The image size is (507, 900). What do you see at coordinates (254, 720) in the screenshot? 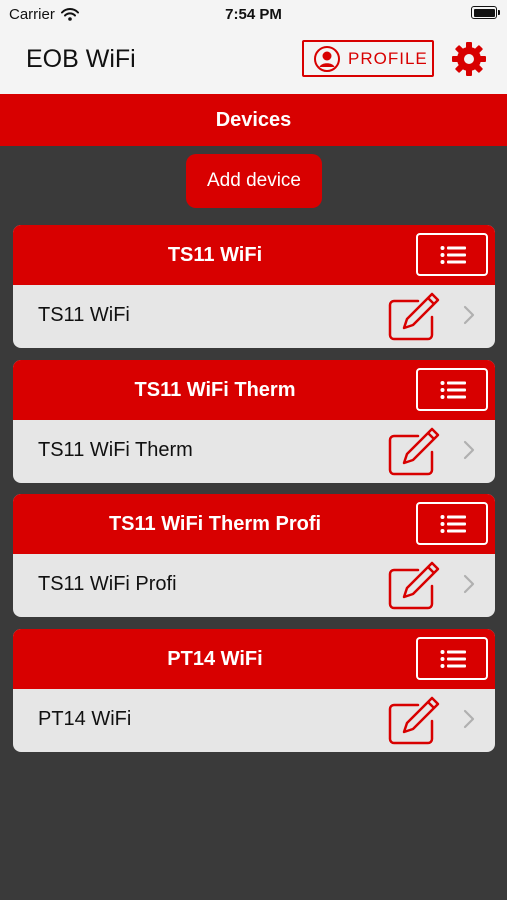
I see `device-row: PT14 WiFi` at bounding box center [254, 720].